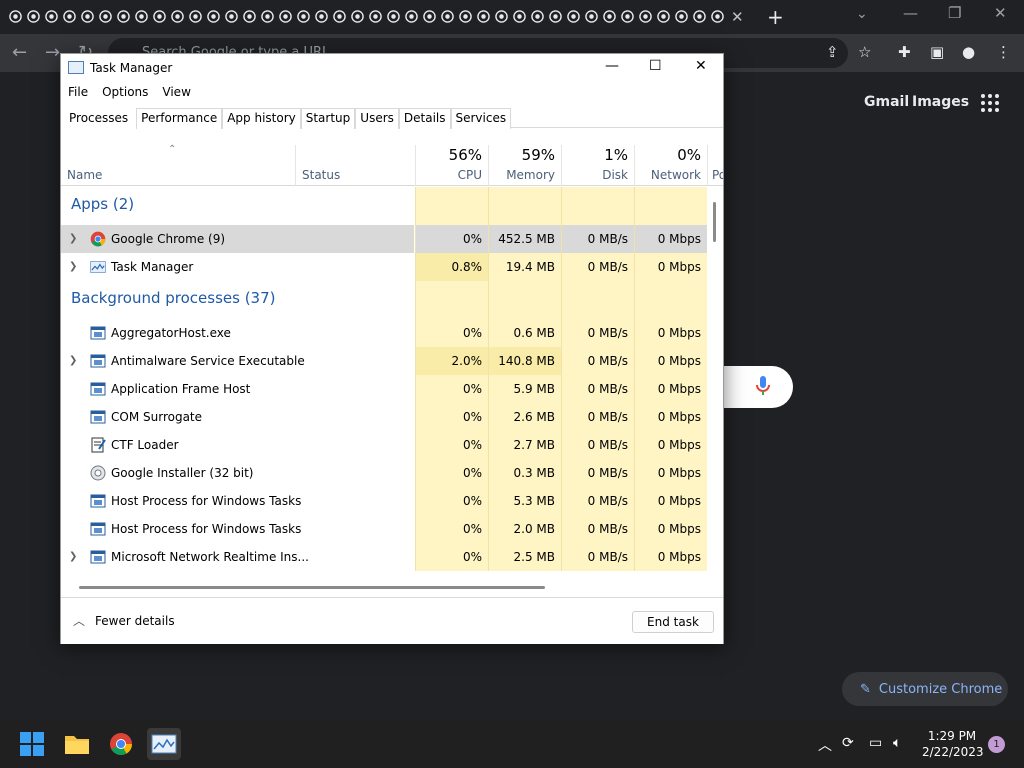 This screenshot has height=768, width=1024. Describe the element at coordinates (78, 95) in the screenshot. I see `menu-file: File` at that location.